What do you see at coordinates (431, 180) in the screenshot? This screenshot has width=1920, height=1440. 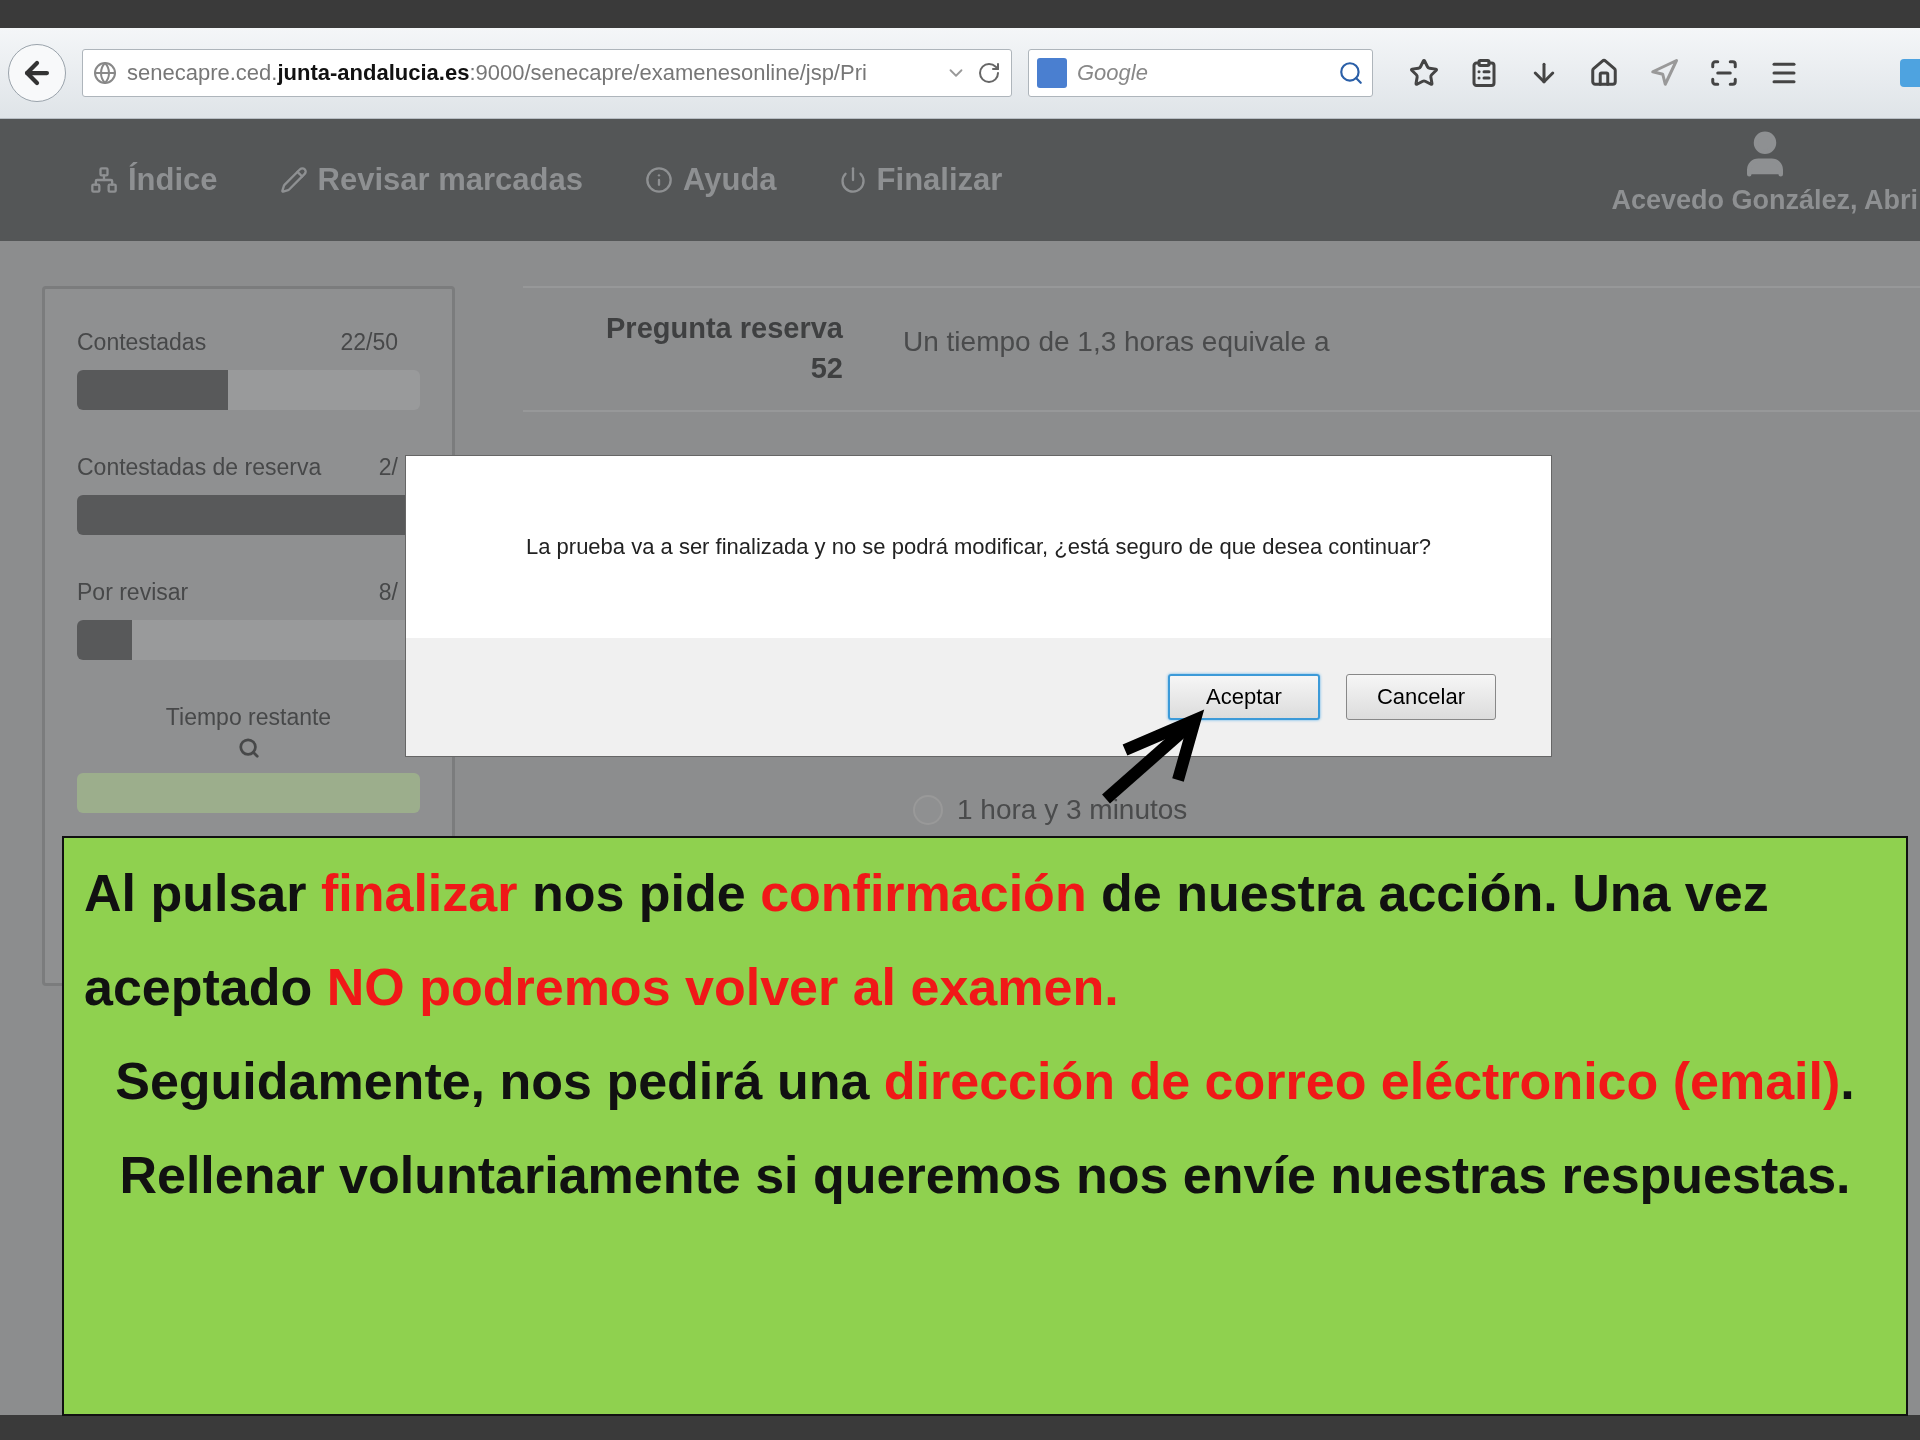 I see `nav-link: Revisar marcadas` at bounding box center [431, 180].